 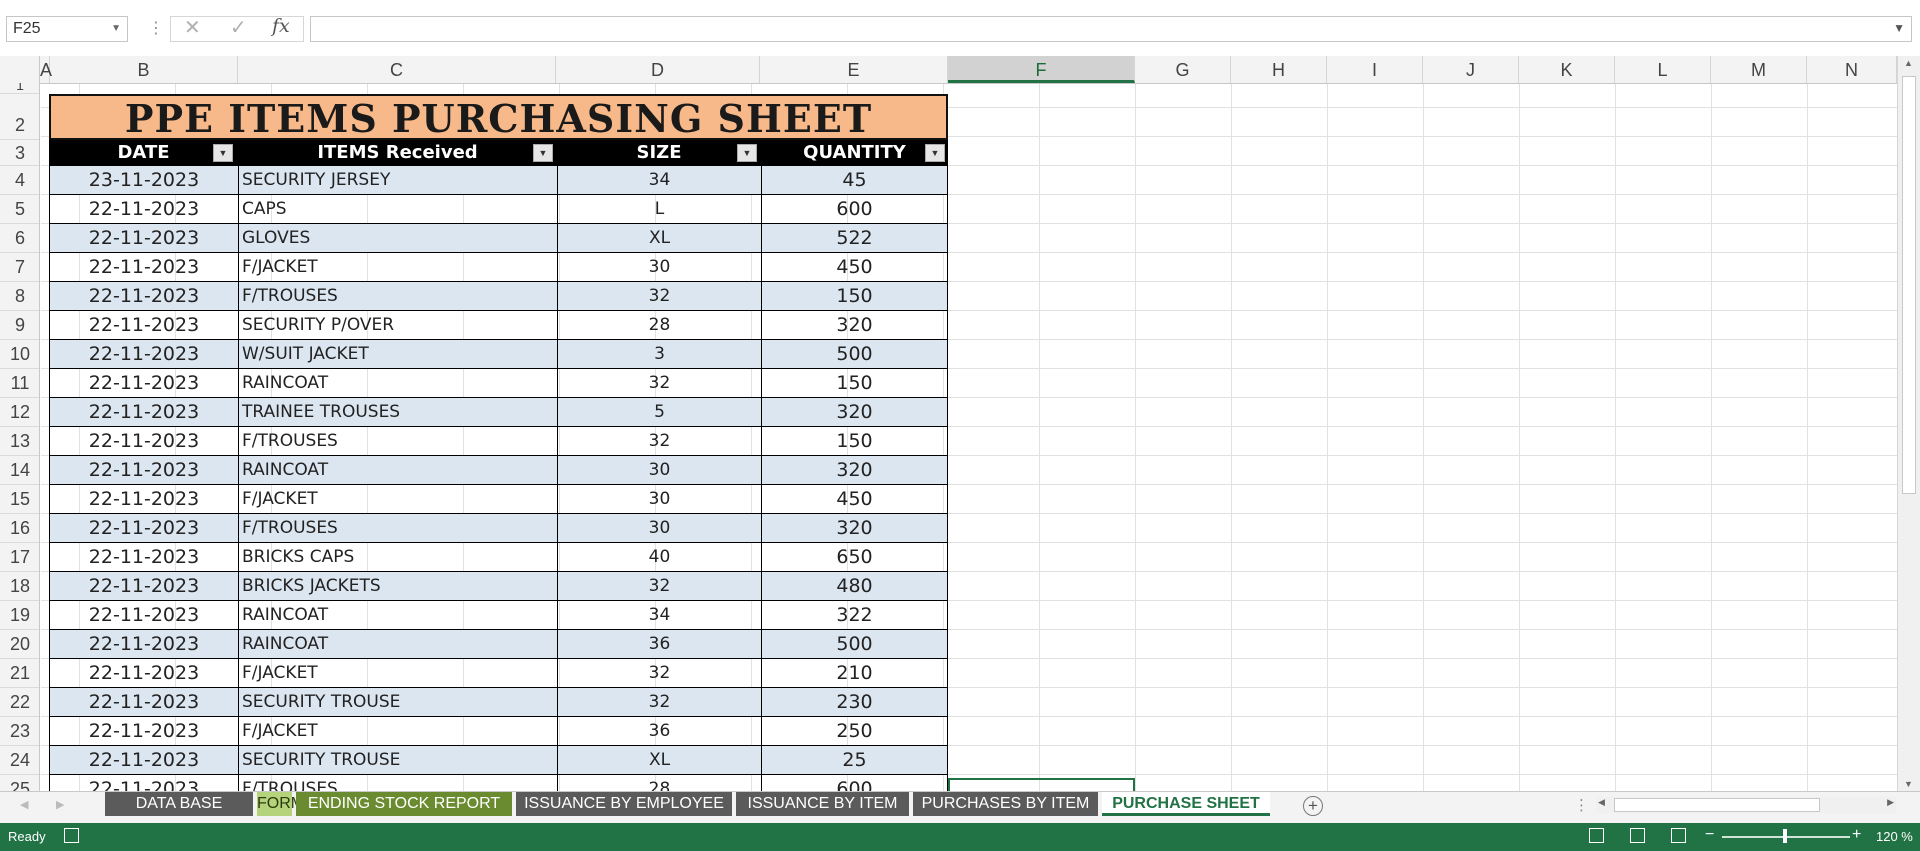 What do you see at coordinates (19, 528) in the screenshot?
I see `row-header-16: 16` at bounding box center [19, 528].